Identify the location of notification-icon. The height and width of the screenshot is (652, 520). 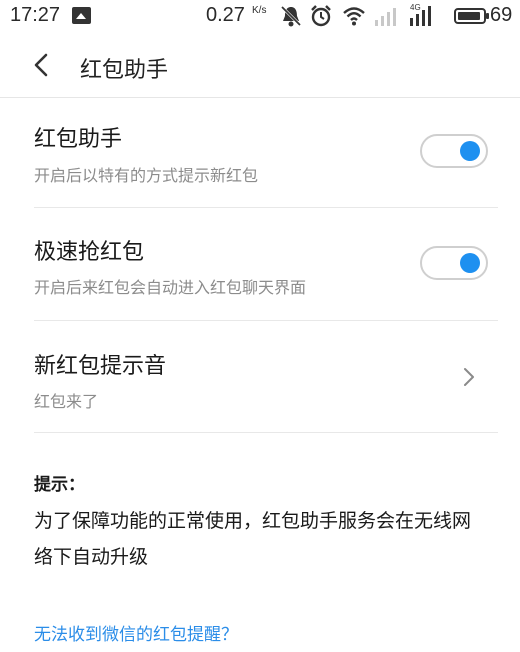
(81, 15).